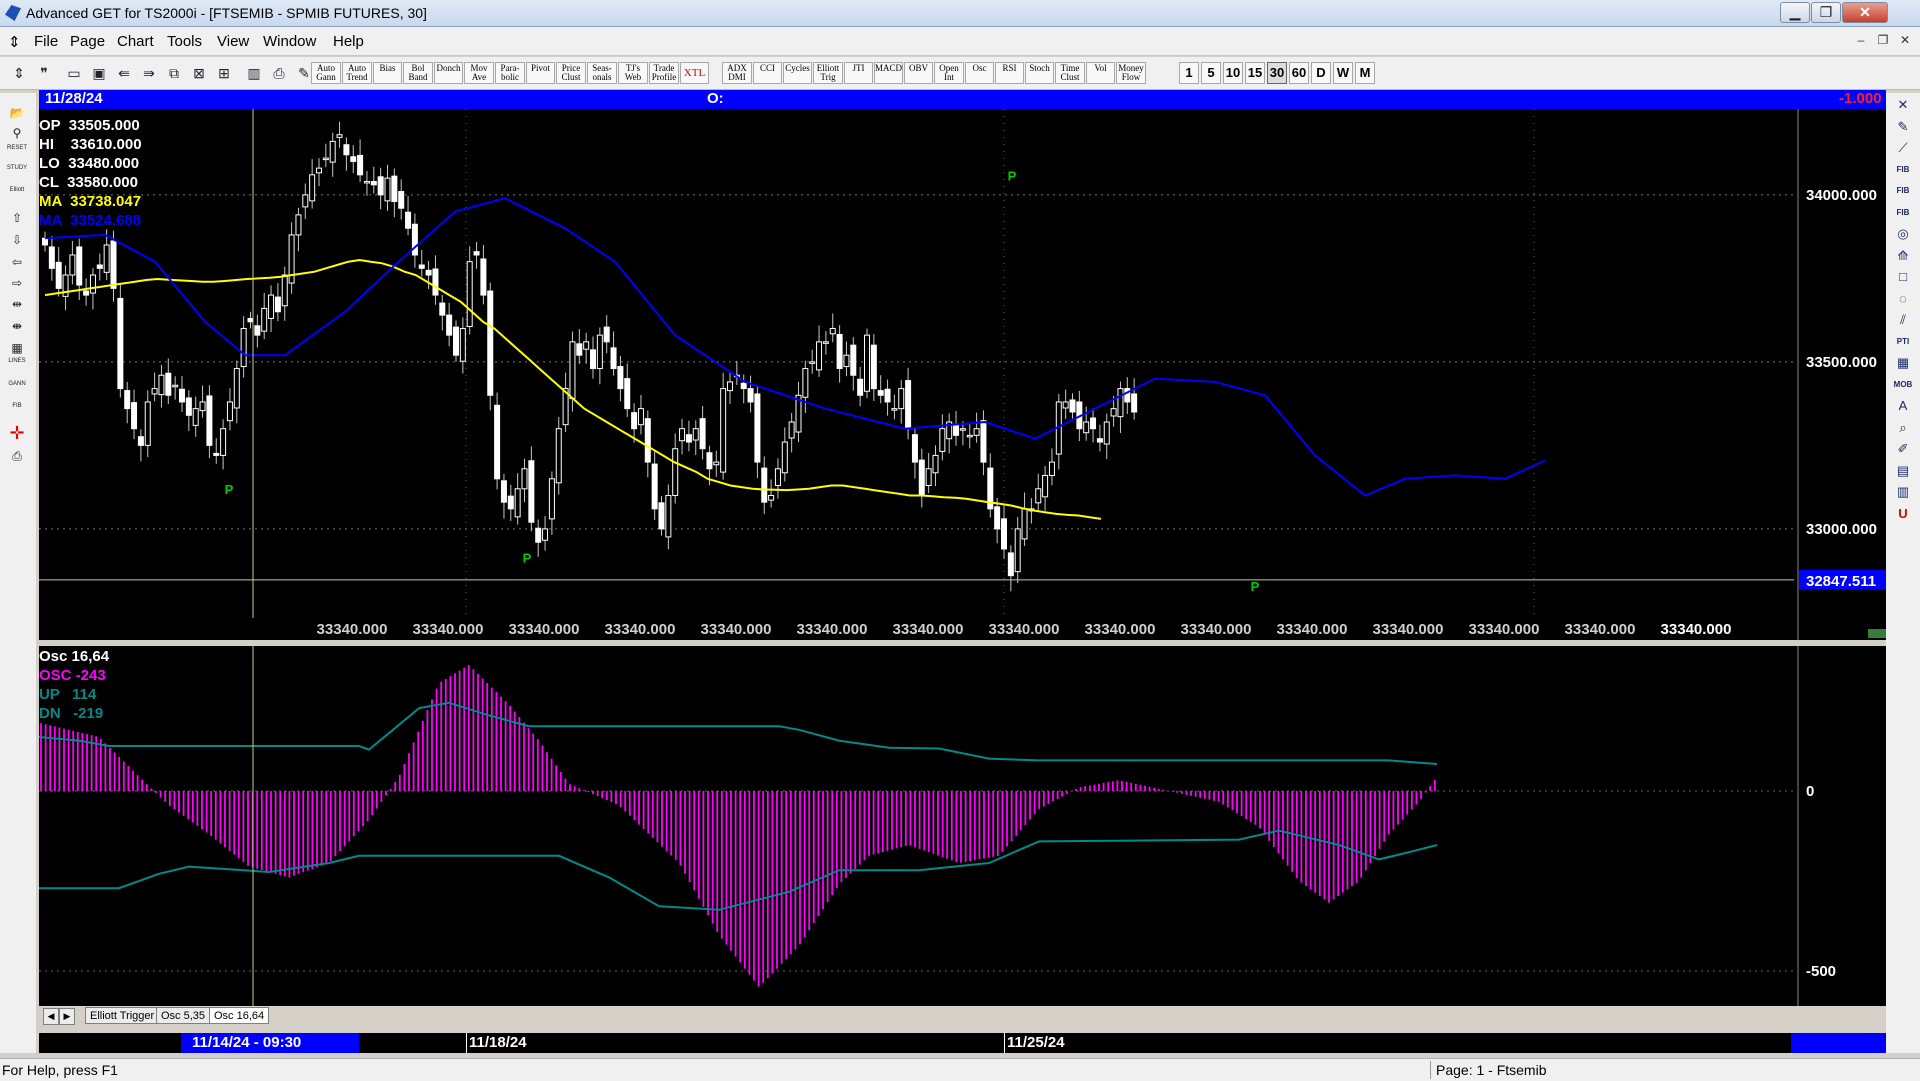 The image size is (1920, 1081). What do you see at coordinates (19, 73) in the screenshot?
I see `toolbar-icon-0: ⇕` at bounding box center [19, 73].